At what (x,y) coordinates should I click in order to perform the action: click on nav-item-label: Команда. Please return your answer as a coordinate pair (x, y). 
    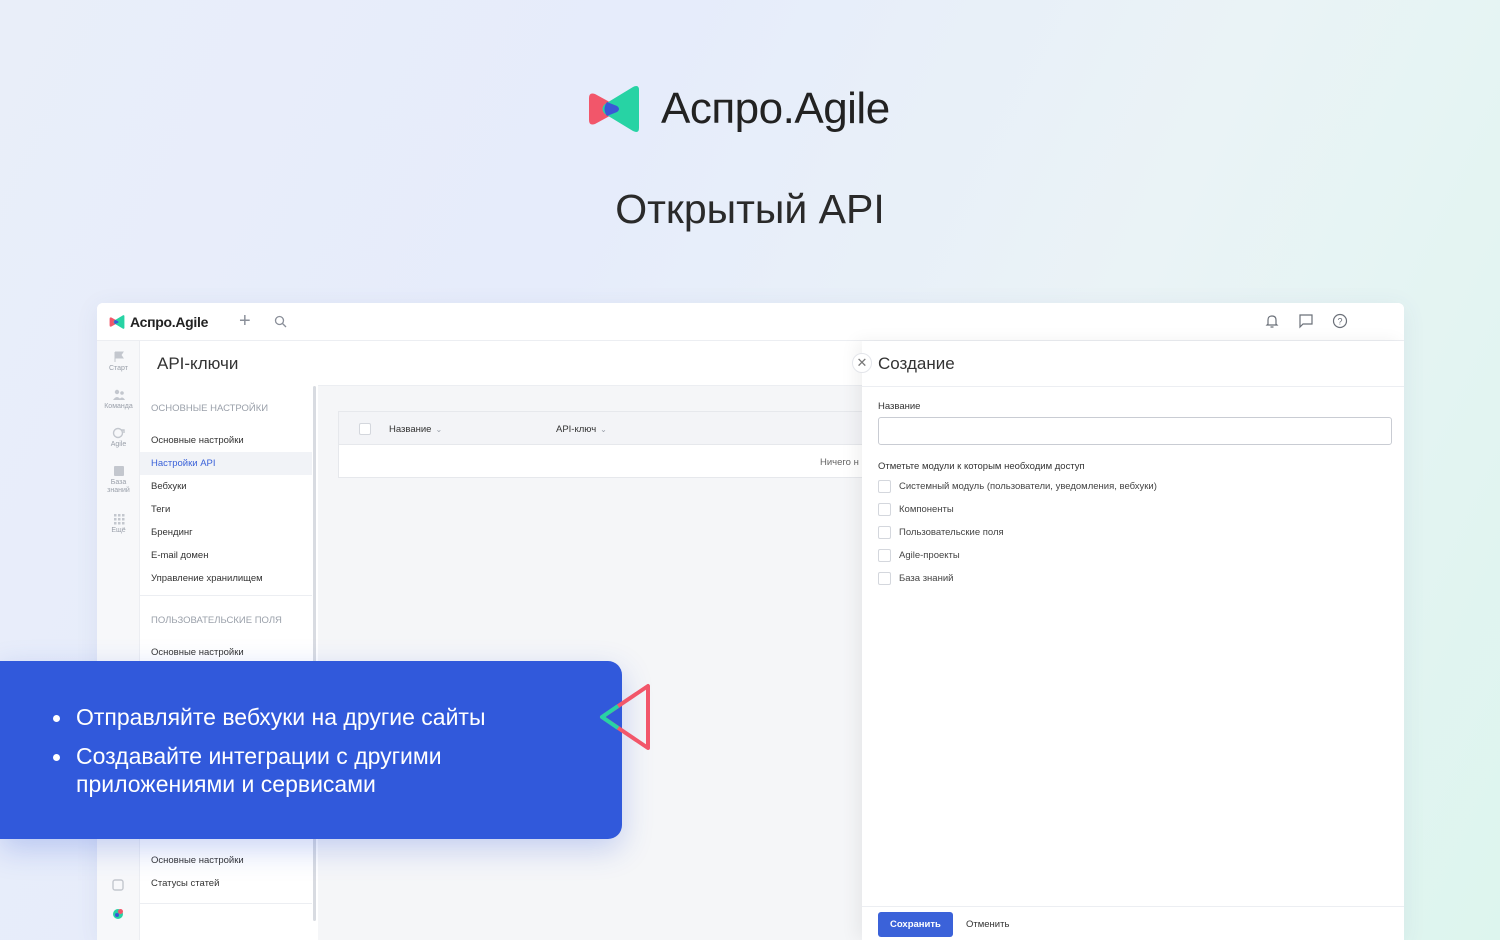
    Looking at the image, I should click on (118, 406).